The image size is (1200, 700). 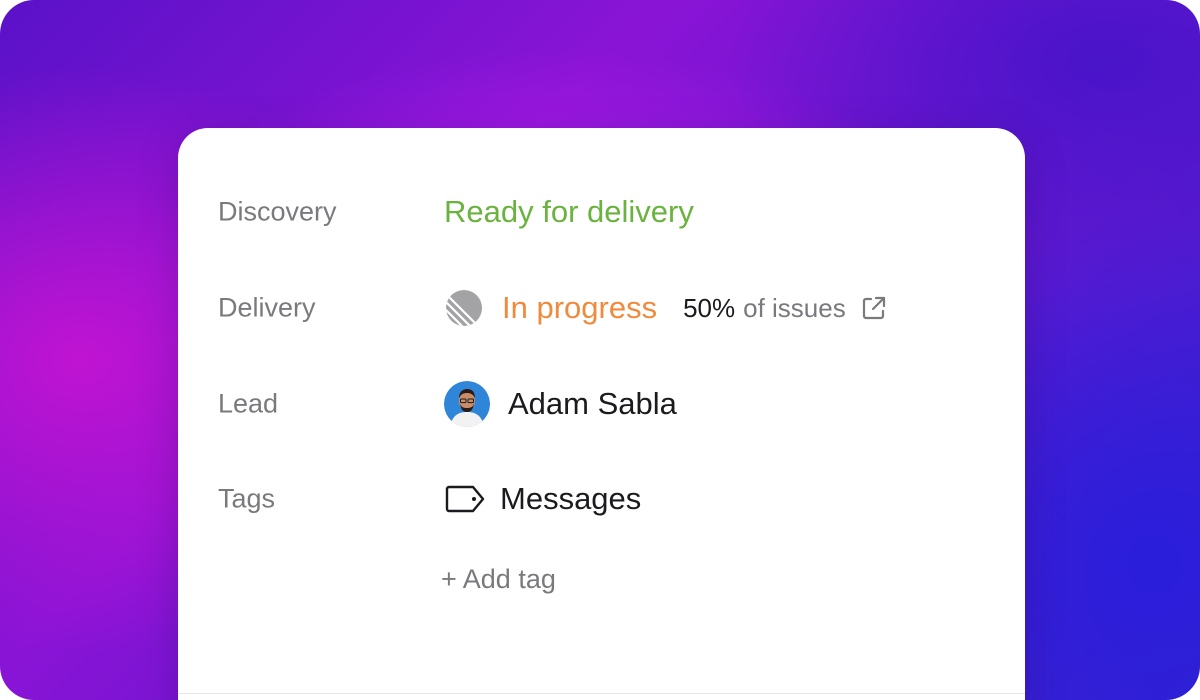 I want to click on divider, so click(x=601, y=693).